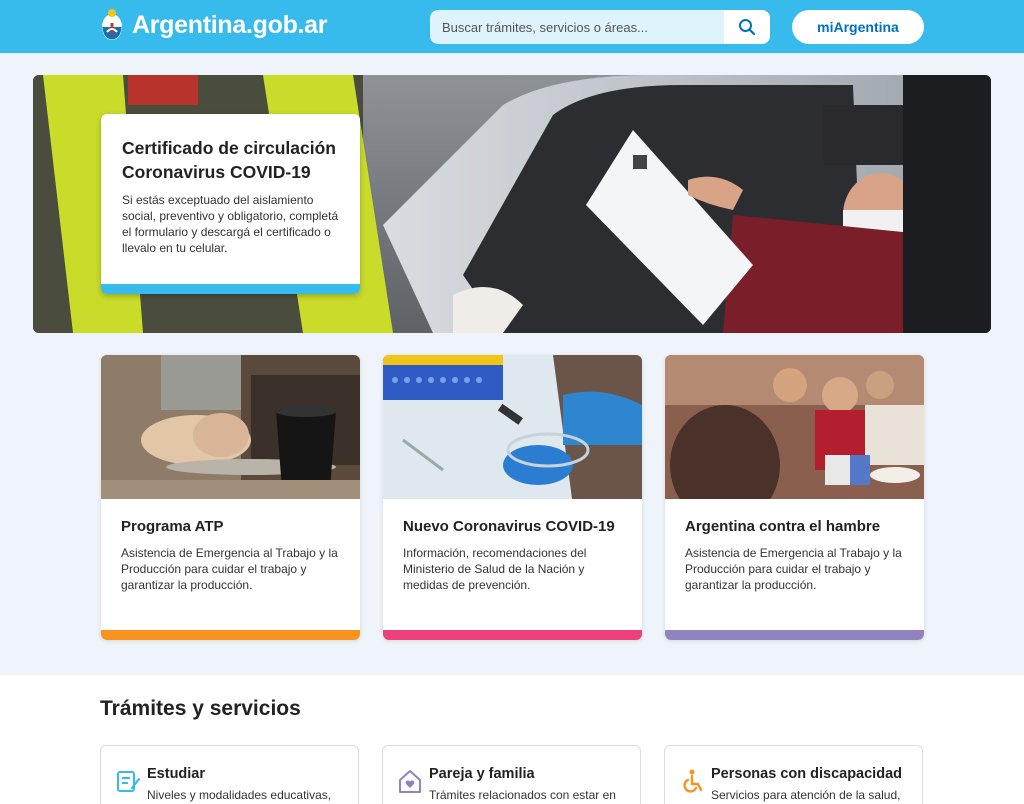  I want to click on search-icon, so click(747, 27).